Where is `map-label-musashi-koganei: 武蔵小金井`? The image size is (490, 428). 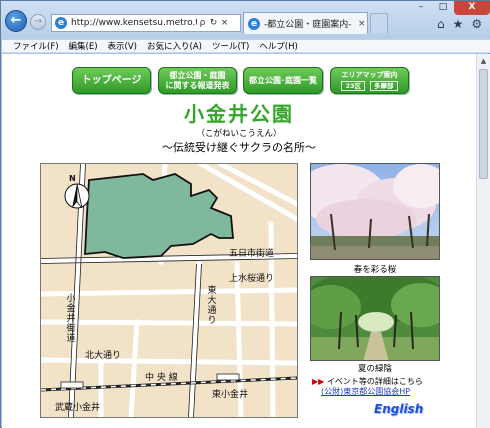 map-label-musashi-koganei: 武蔵小金井 is located at coordinates (78, 408).